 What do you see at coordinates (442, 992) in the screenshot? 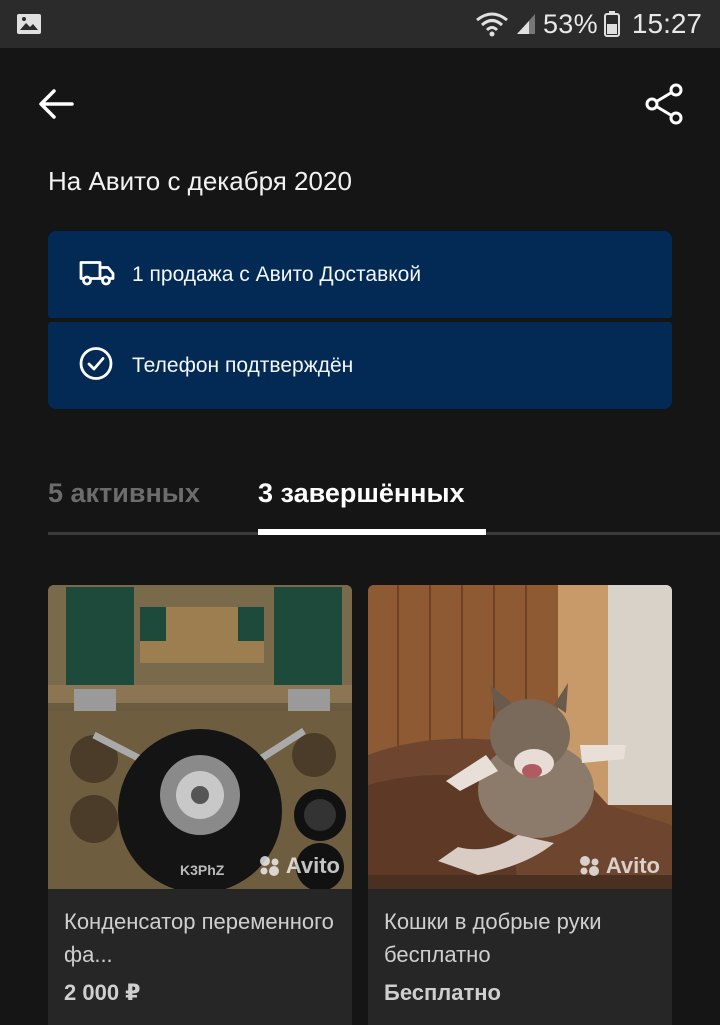
I see `listing-price: Бесплатно` at bounding box center [442, 992].